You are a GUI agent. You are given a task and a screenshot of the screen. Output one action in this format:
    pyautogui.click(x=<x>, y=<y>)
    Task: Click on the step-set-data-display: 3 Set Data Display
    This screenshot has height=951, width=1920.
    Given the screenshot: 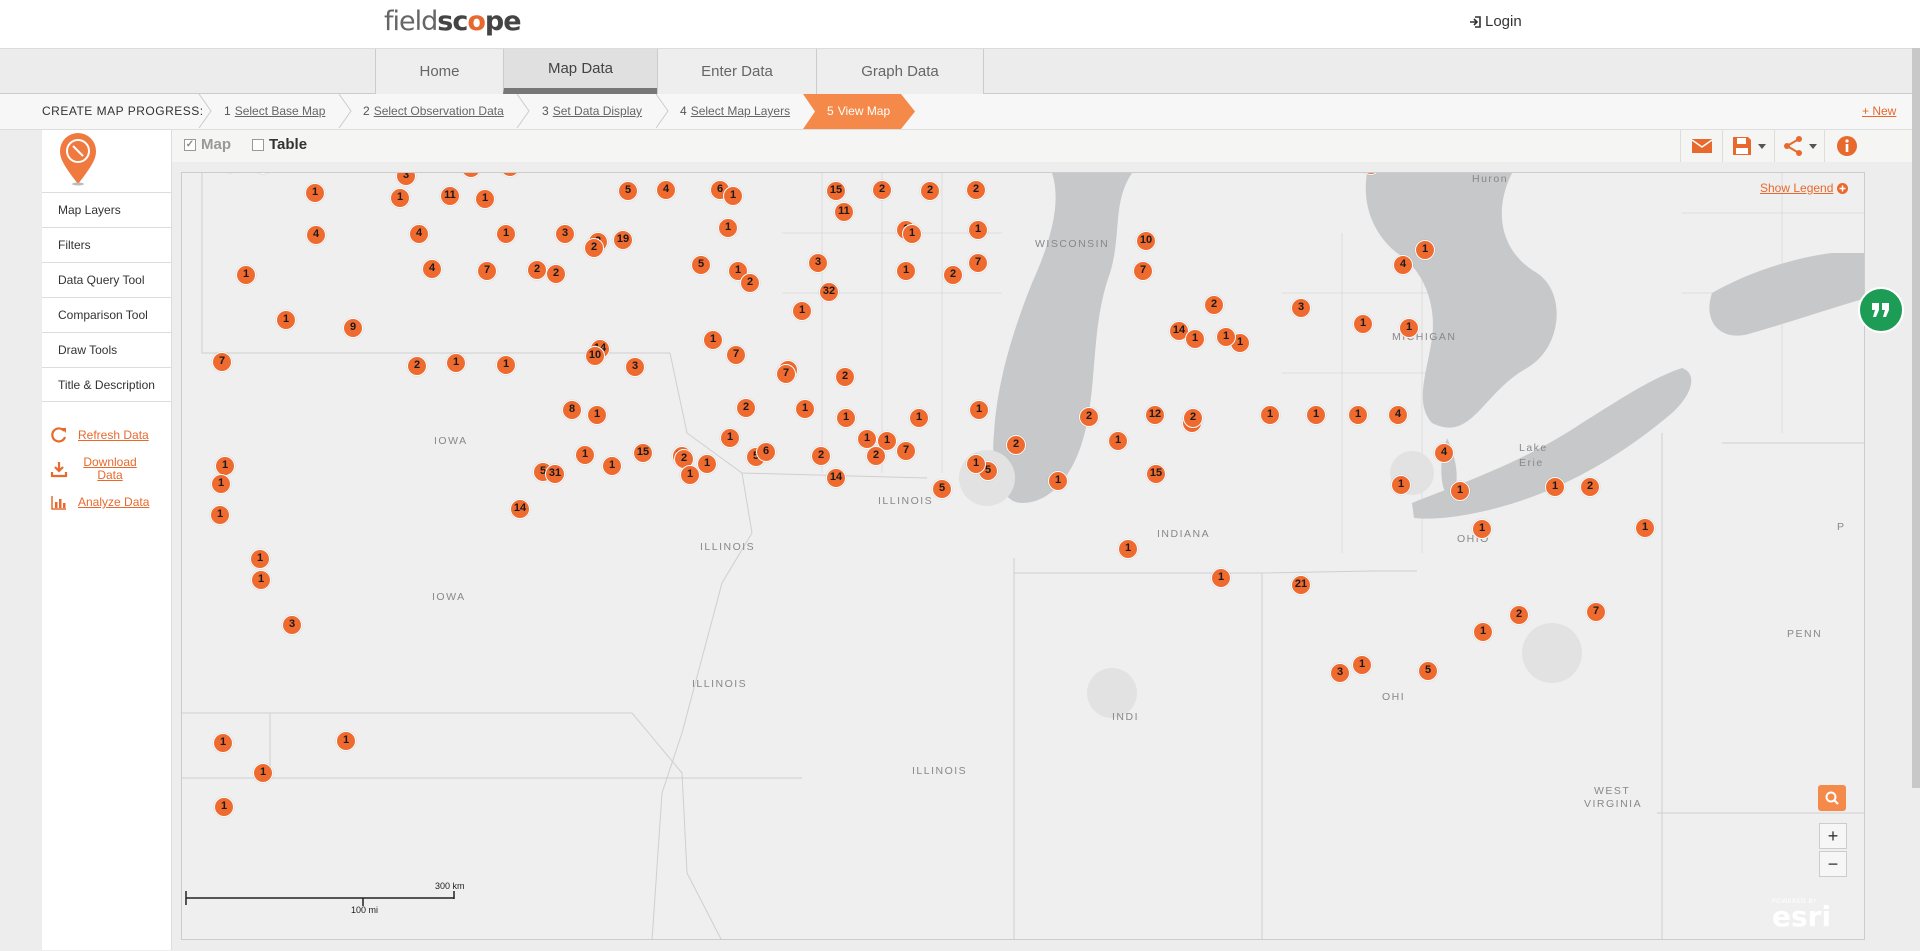 What is the action you would take?
    pyautogui.click(x=592, y=111)
    